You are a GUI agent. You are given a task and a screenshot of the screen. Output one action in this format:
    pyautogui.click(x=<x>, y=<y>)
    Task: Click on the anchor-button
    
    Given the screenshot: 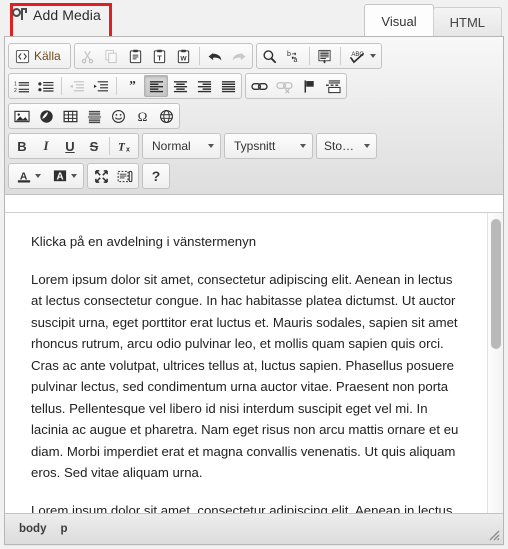 What is the action you would take?
    pyautogui.click(x=309, y=86)
    